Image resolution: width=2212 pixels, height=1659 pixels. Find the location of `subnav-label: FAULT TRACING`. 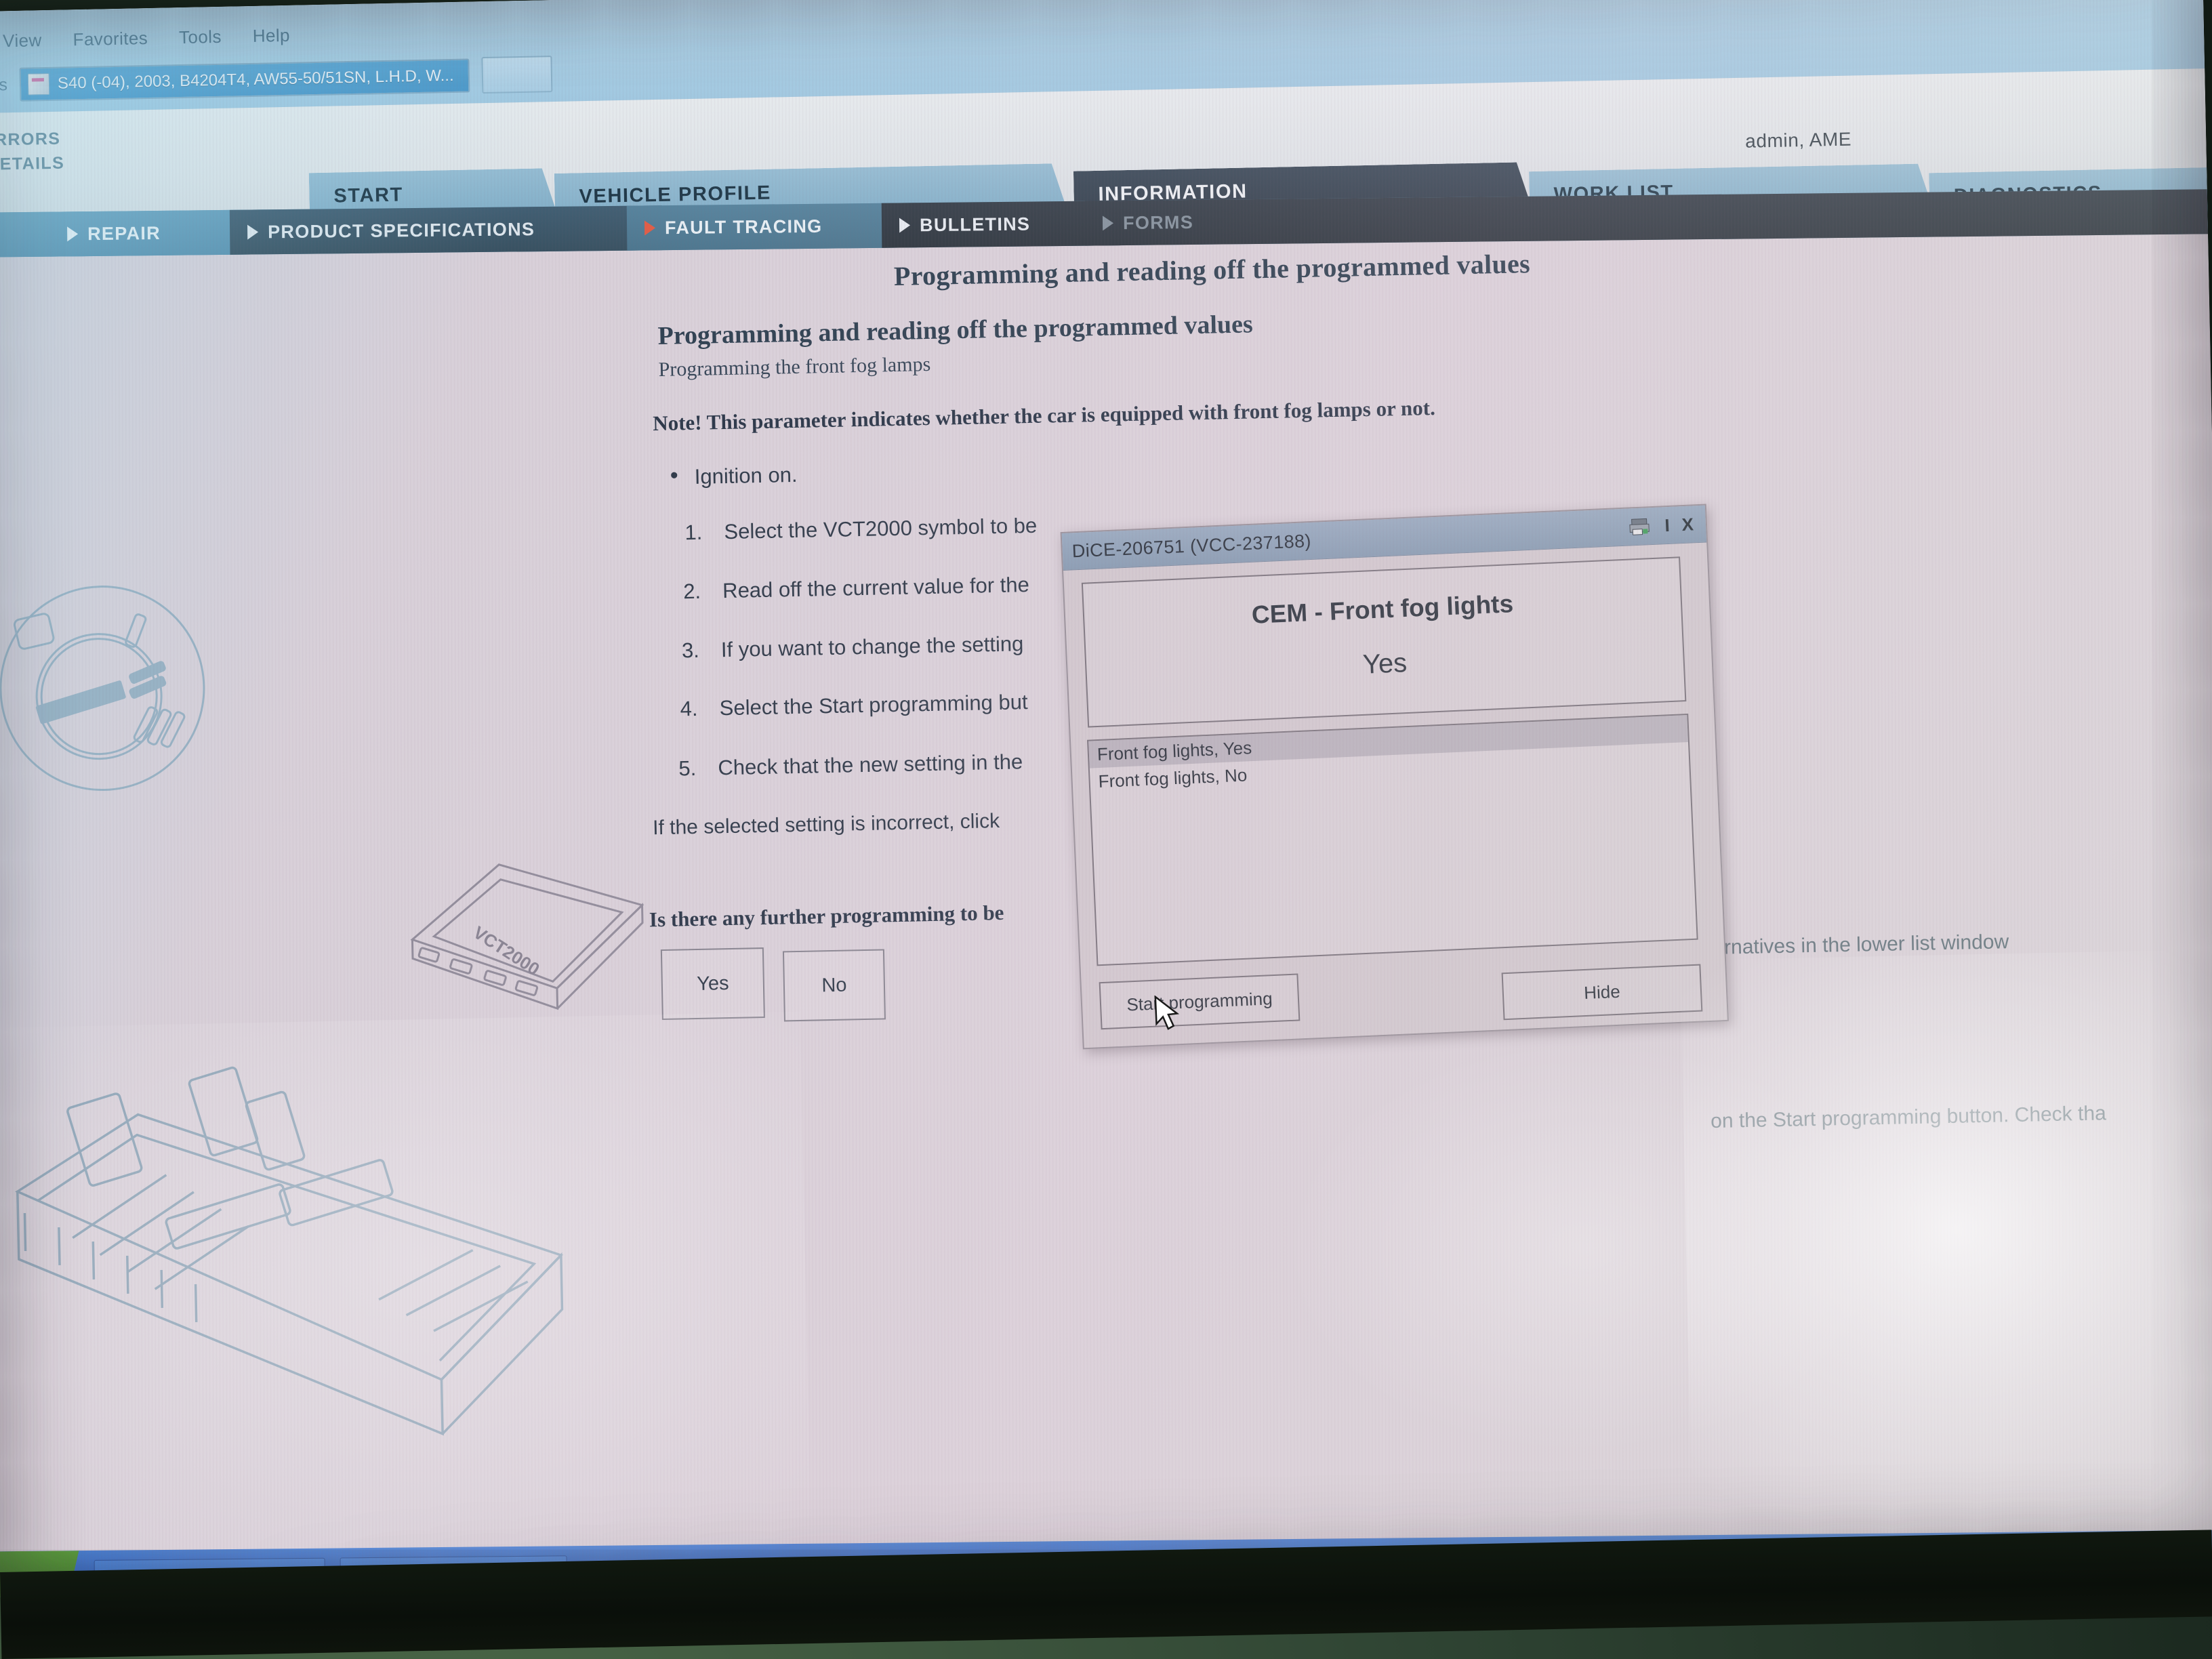

subnav-label: FAULT TRACING is located at coordinates (744, 227).